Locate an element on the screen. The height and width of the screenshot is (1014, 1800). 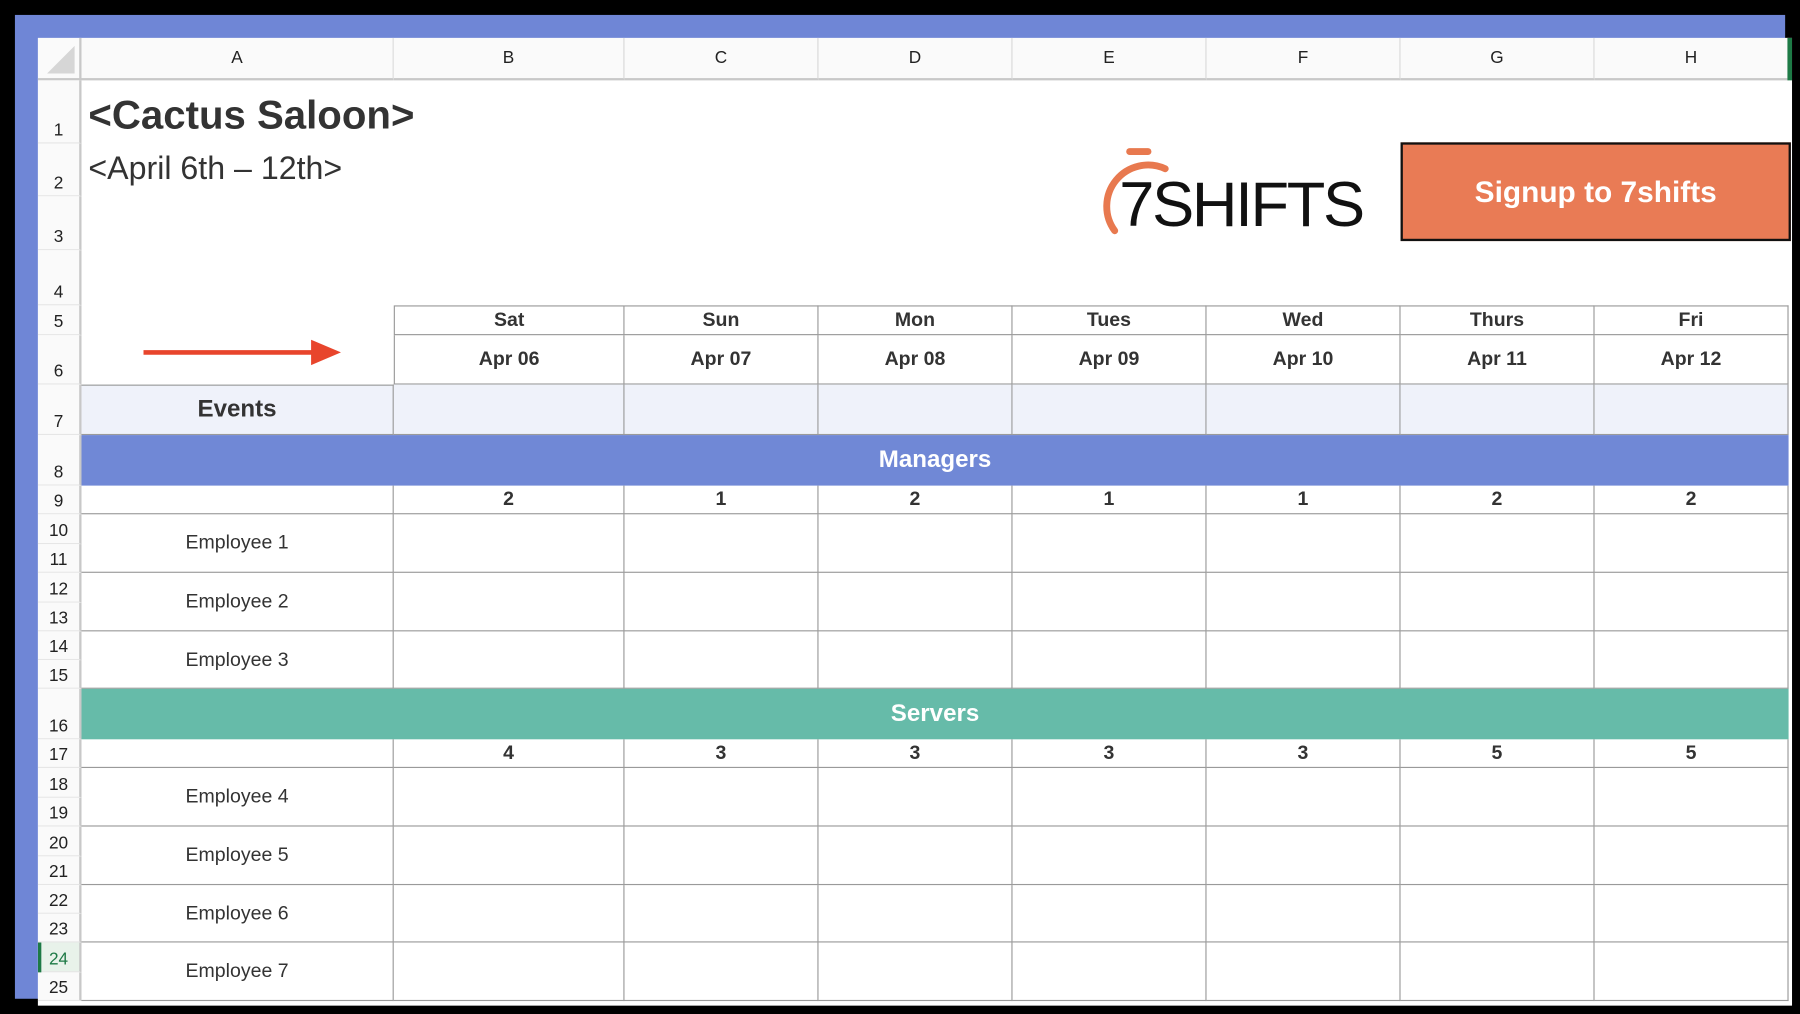
row-header-15: 15 is located at coordinates (59, 674).